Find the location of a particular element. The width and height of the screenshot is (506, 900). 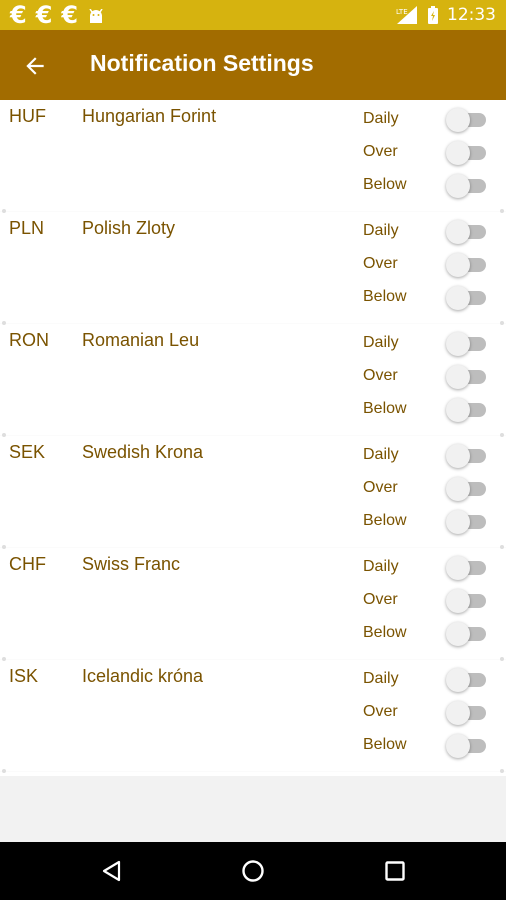

toggle-isk-daily is located at coordinates (466, 680).